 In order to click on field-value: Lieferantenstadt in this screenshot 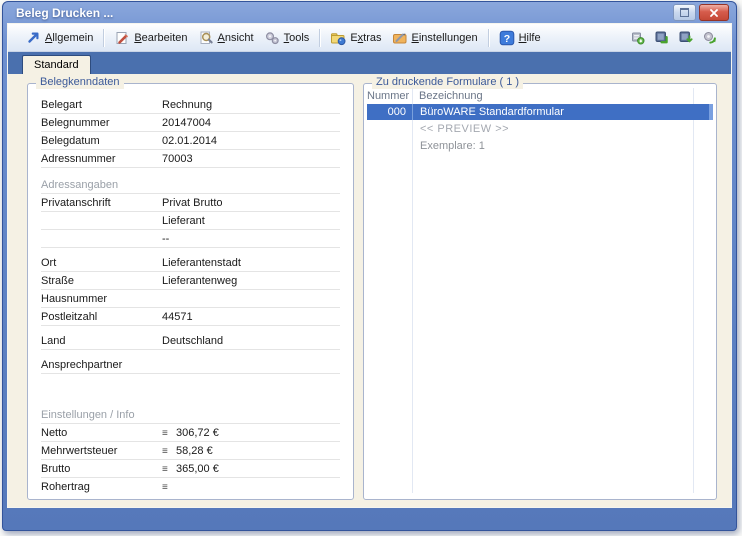, I will do `click(201, 263)`.